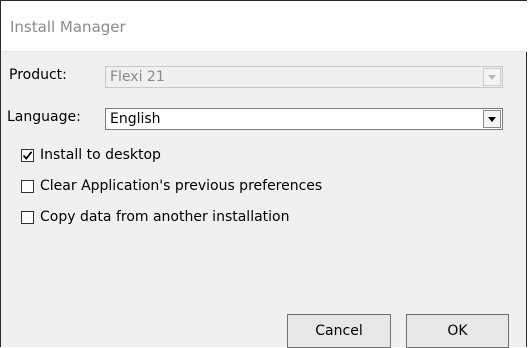  What do you see at coordinates (304, 119) in the screenshot?
I see `language-dropdown: English` at bounding box center [304, 119].